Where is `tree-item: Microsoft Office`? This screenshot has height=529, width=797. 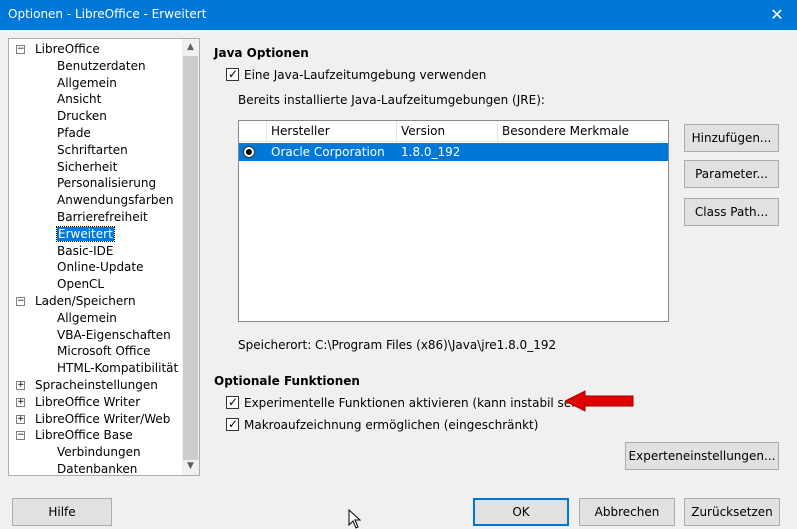 tree-item: Microsoft Office is located at coordinates (103, 351).